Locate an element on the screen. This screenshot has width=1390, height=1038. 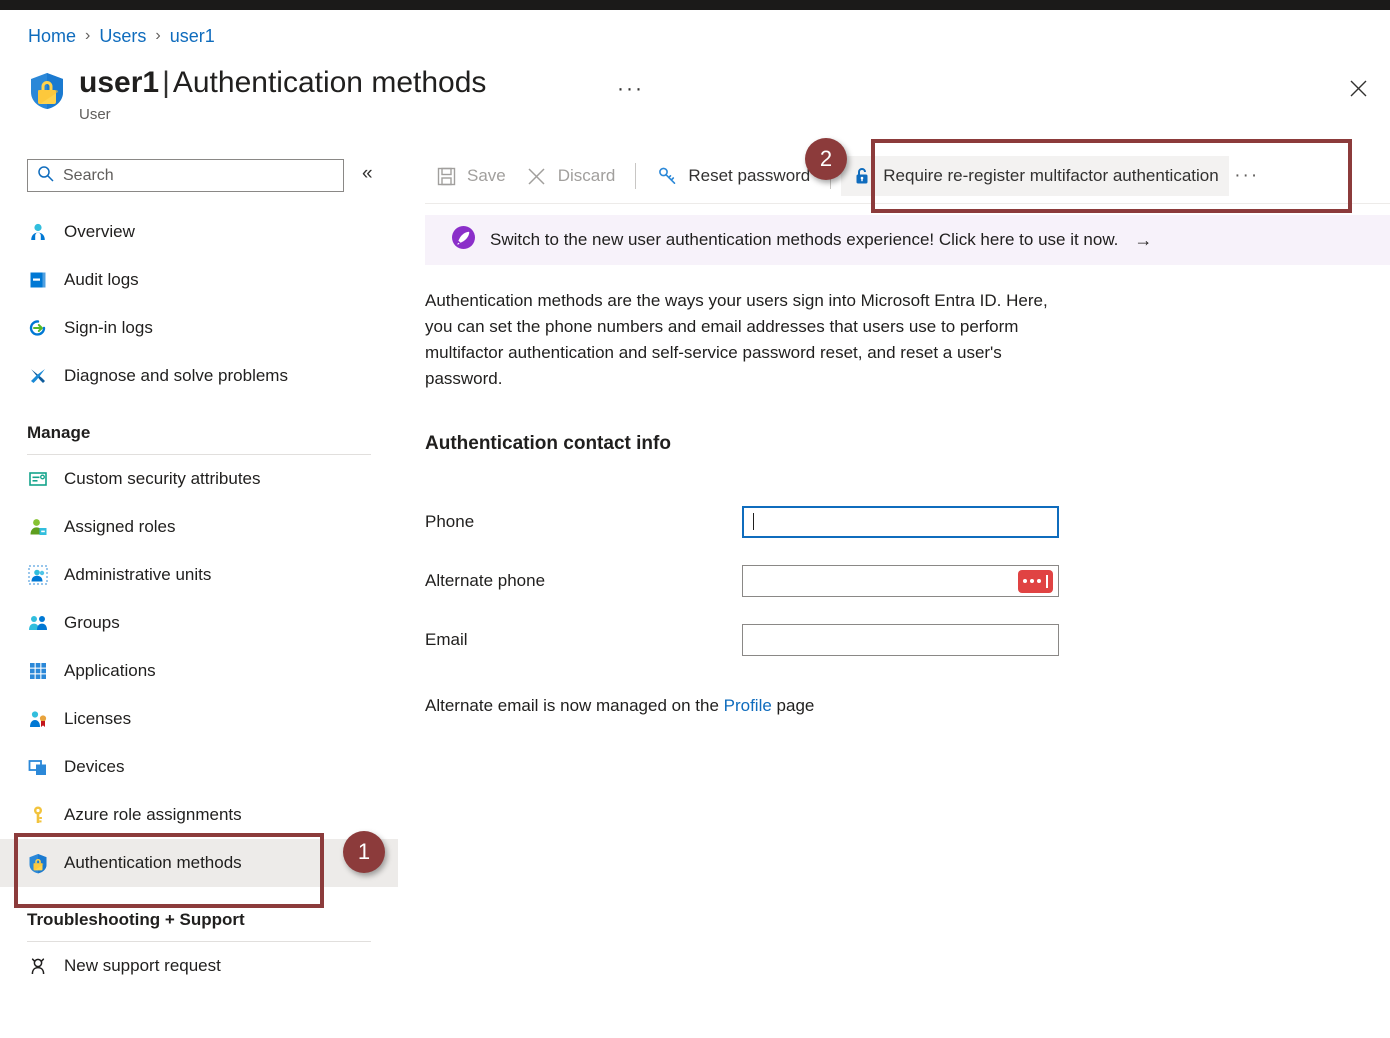
discard-button: Discard is located at coordinates (571, 176).